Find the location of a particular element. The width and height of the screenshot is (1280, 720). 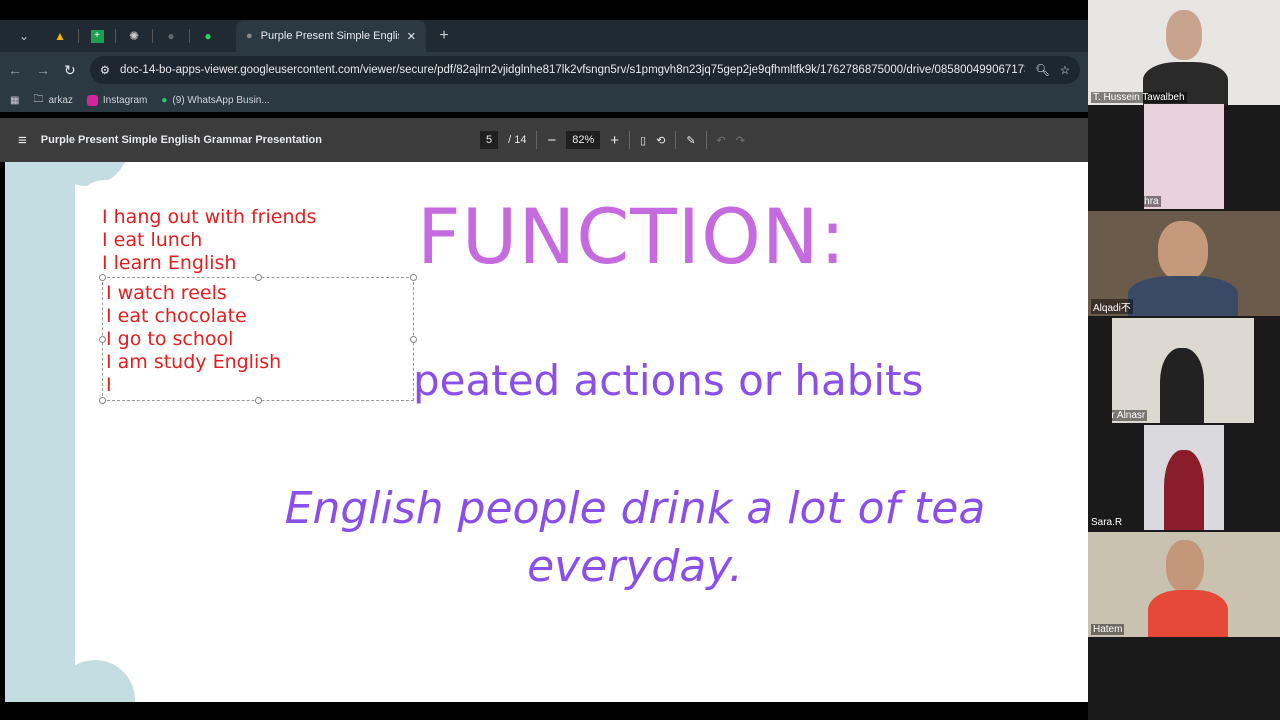

tab-search-icon: ⌄ is located at coordinates (24, 36).